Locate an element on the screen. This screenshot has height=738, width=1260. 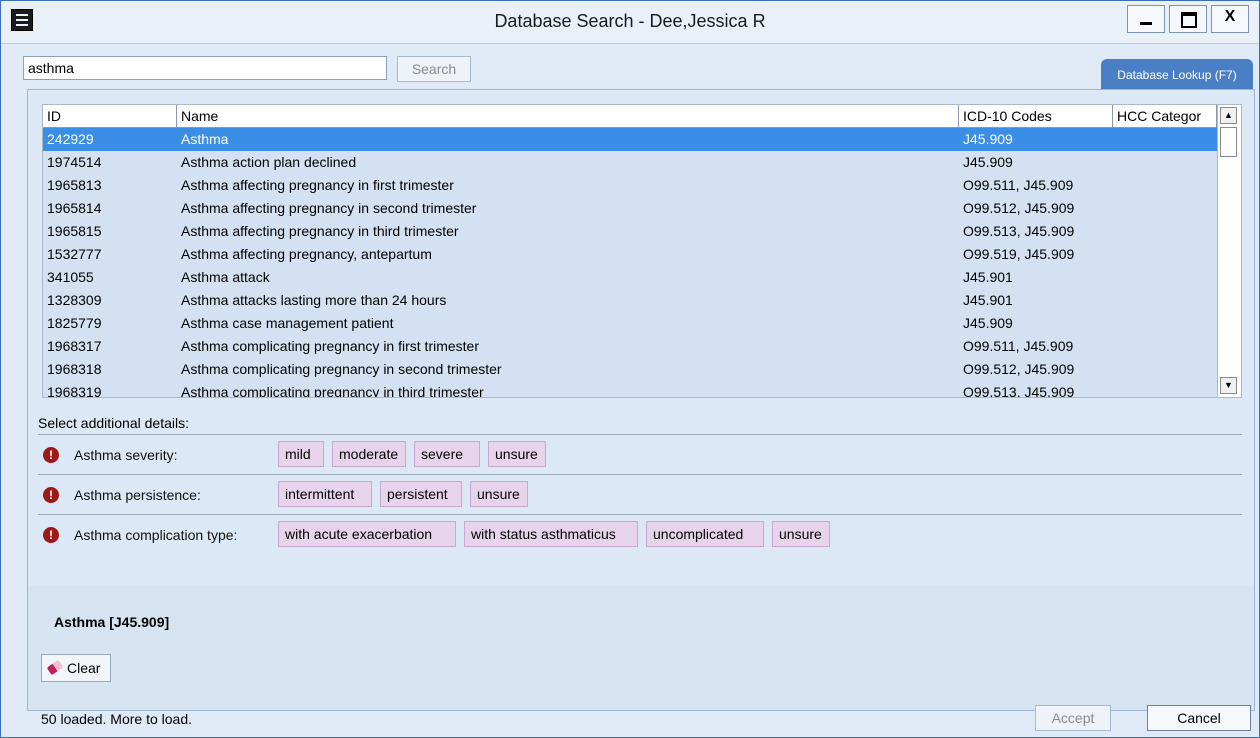
table-header: ID Name ICD-10 Codes HCC Categor is located at coordinates (630, 116).